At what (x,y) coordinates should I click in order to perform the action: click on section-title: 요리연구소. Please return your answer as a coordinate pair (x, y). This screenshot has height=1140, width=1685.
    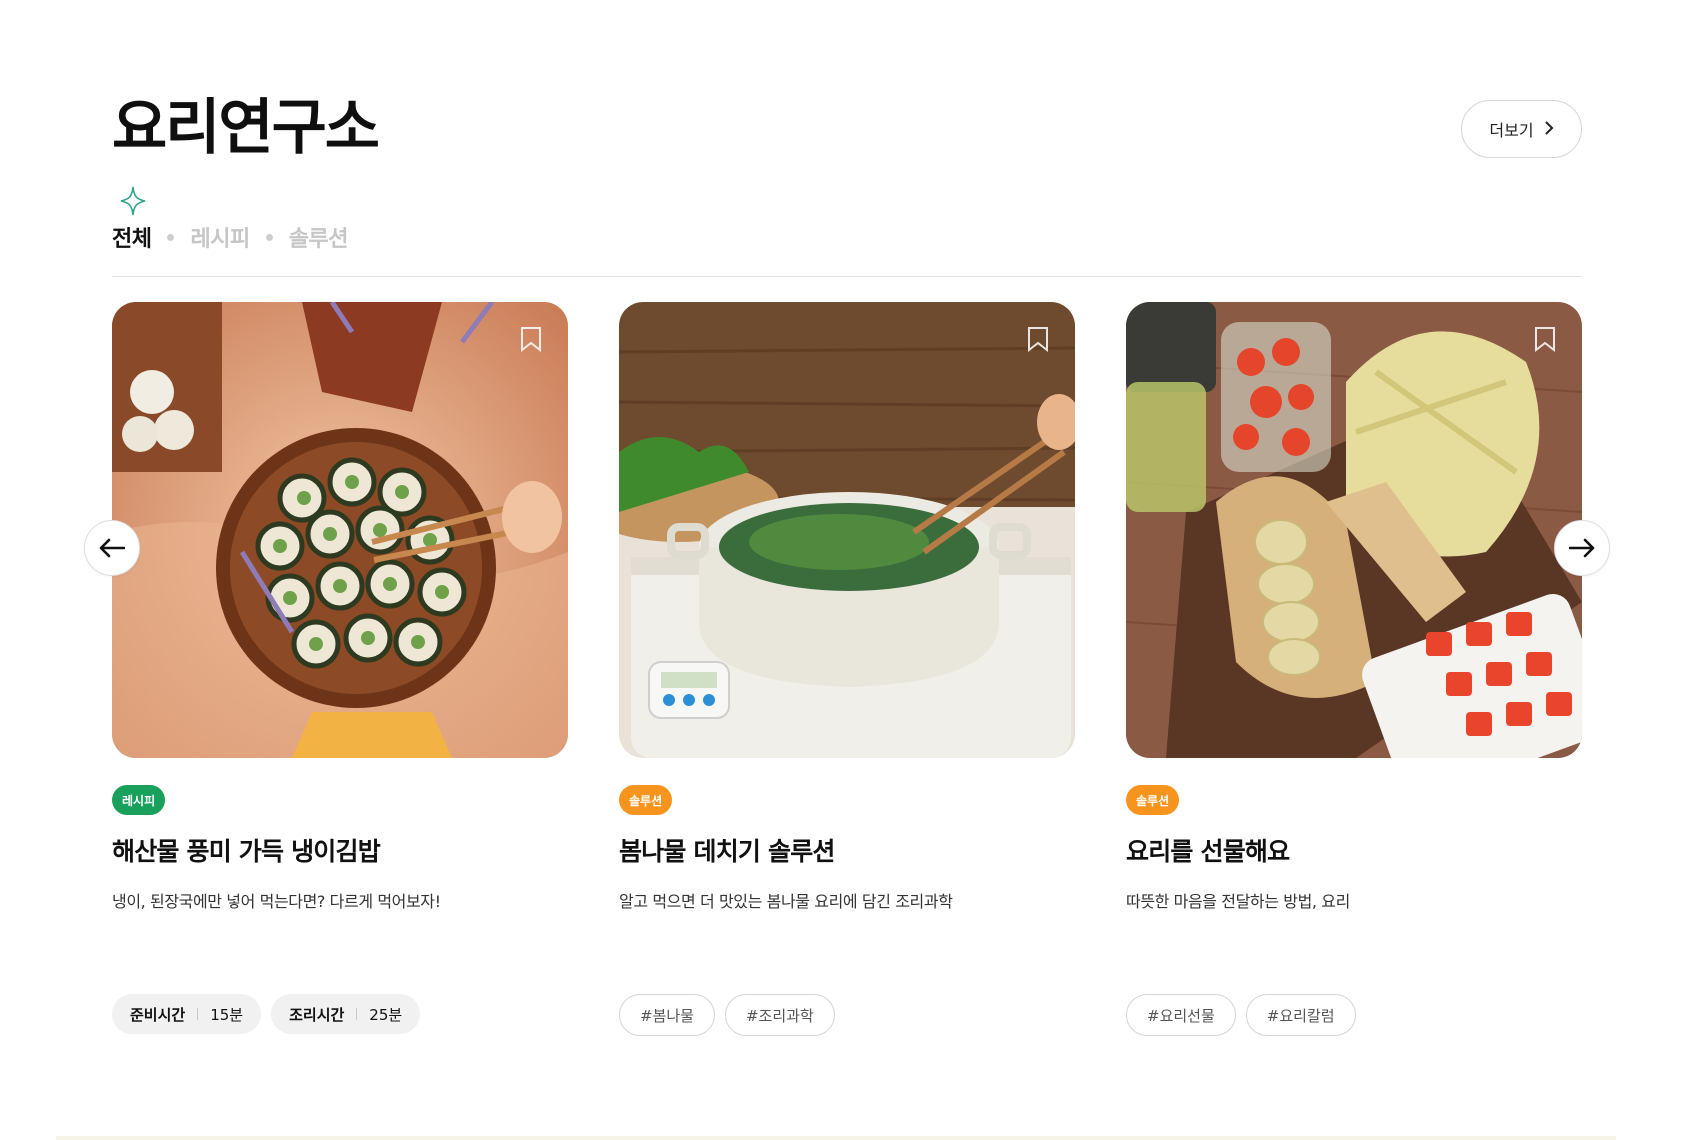
    Looking at the image, I should click on (246, 128).